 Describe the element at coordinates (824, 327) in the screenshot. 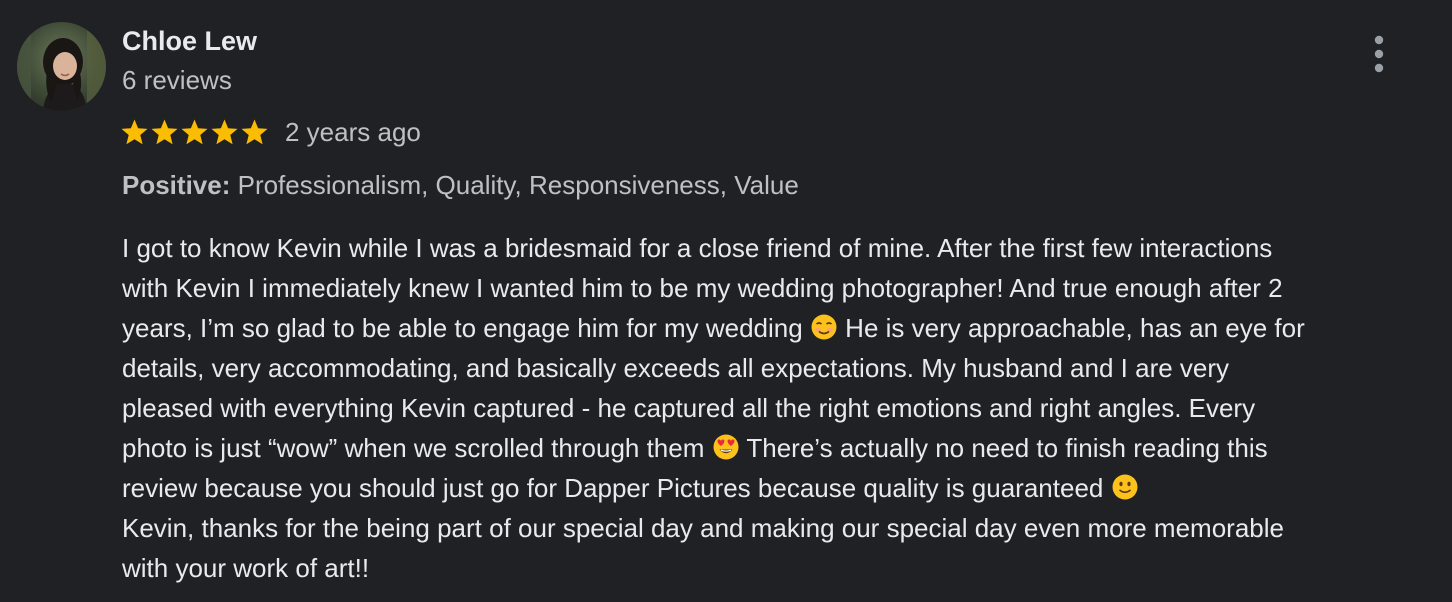

I see `smiling-face-icon` at that location.